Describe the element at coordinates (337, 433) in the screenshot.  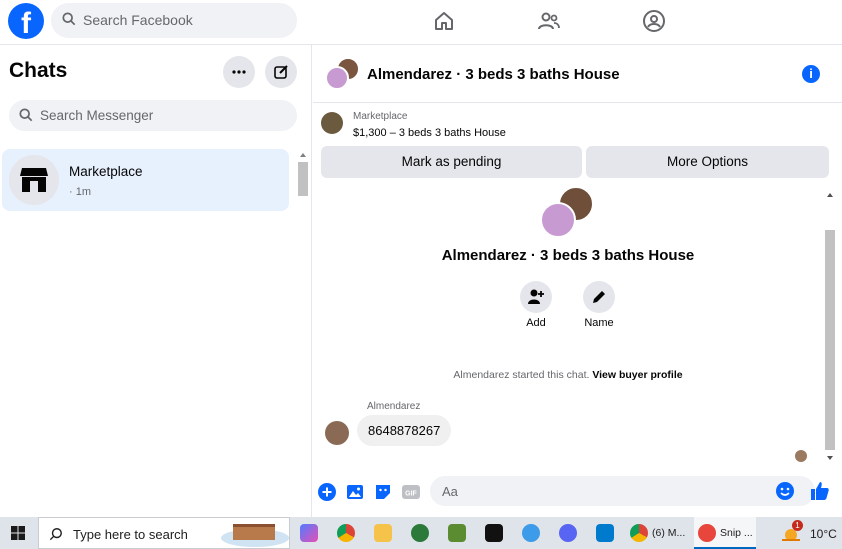
I see `sender-avatar` at that location.